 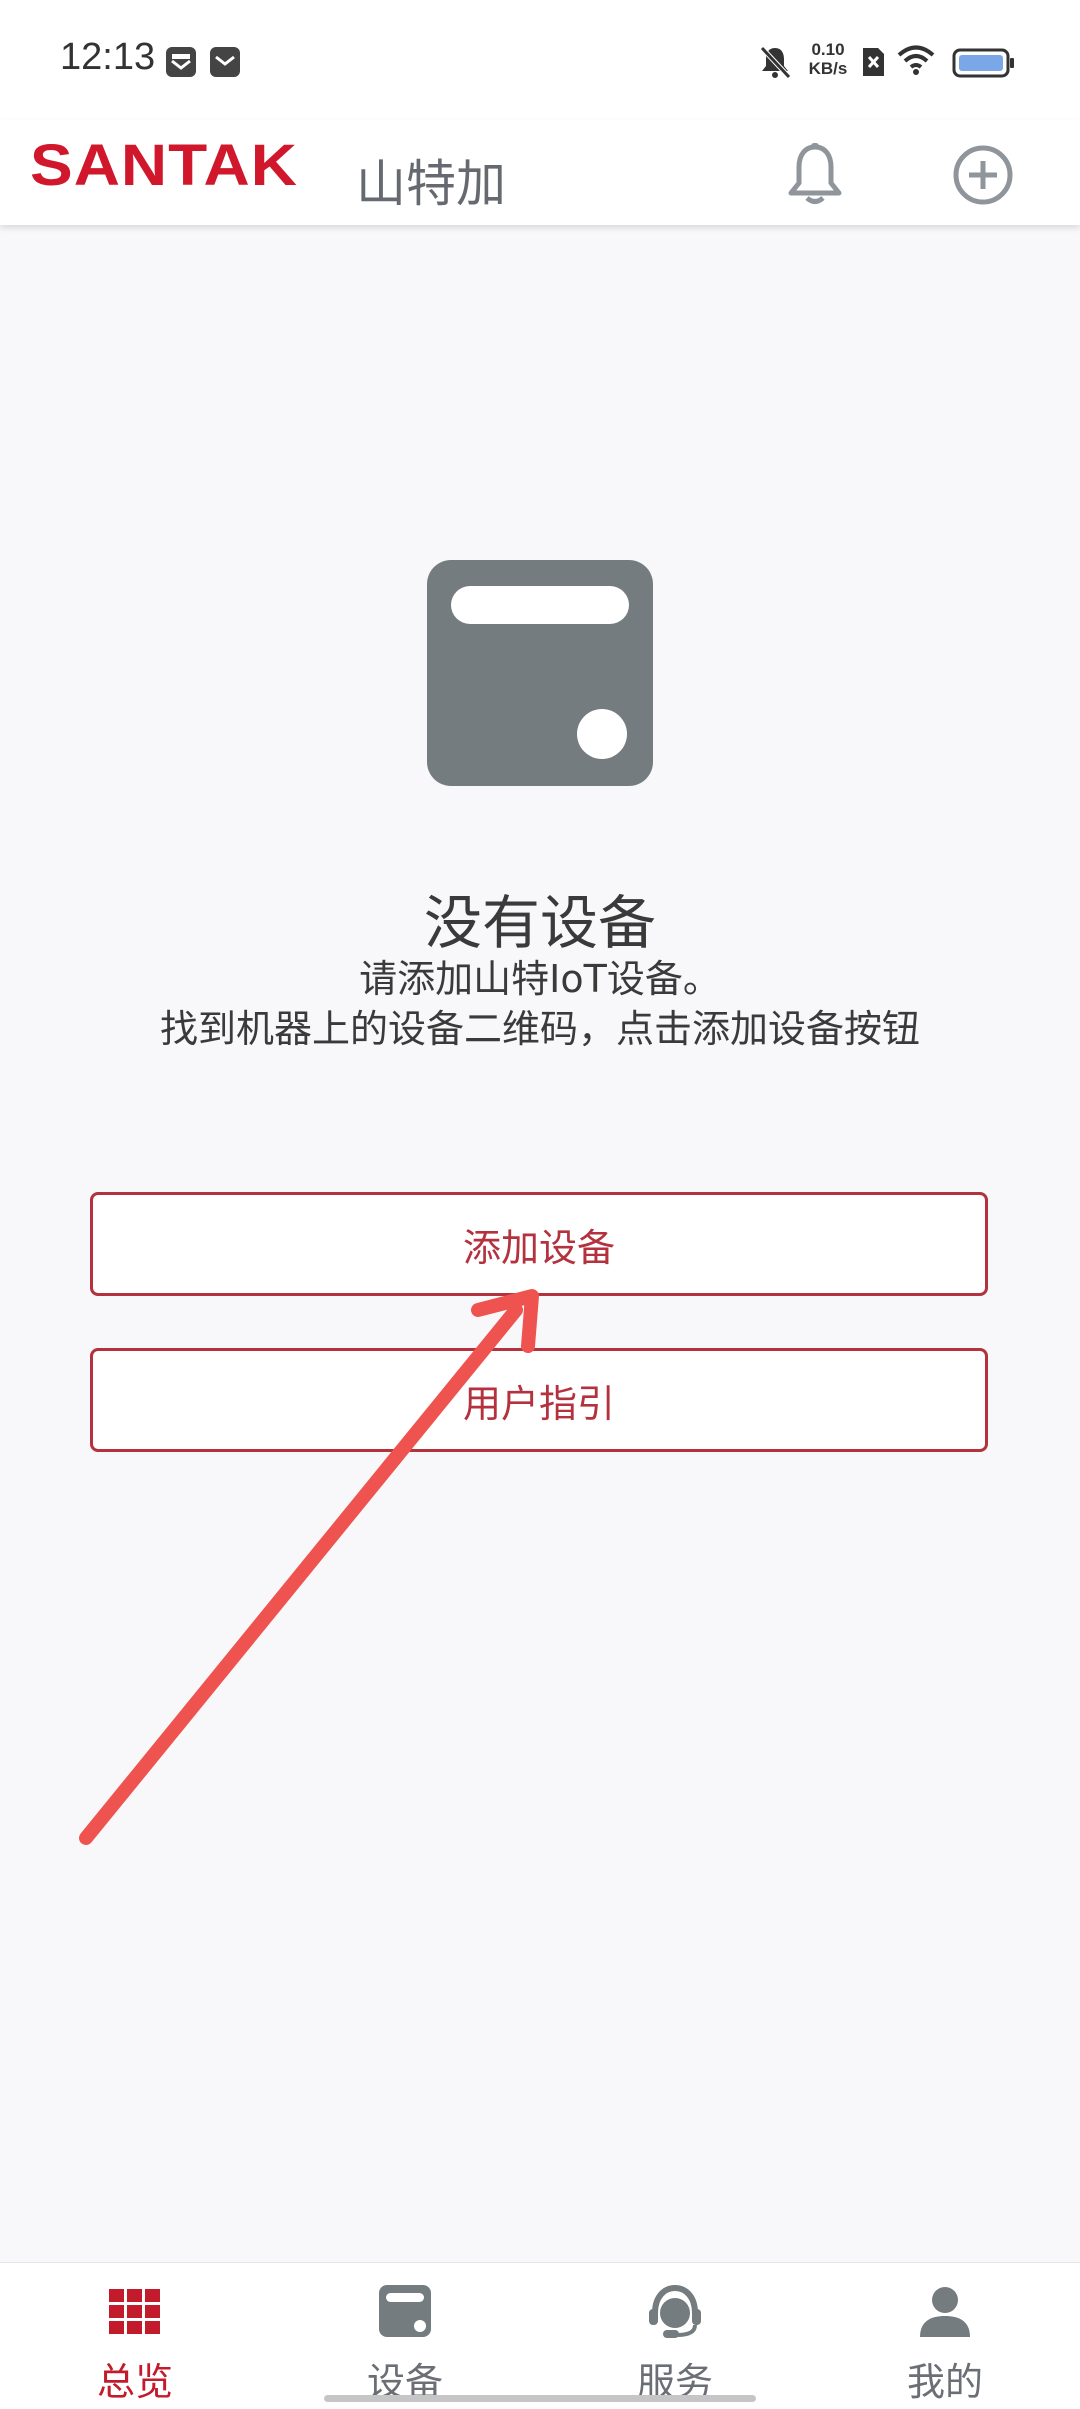 I want to click on netspeed-unit: KB/s, so click(x=828, y=68).